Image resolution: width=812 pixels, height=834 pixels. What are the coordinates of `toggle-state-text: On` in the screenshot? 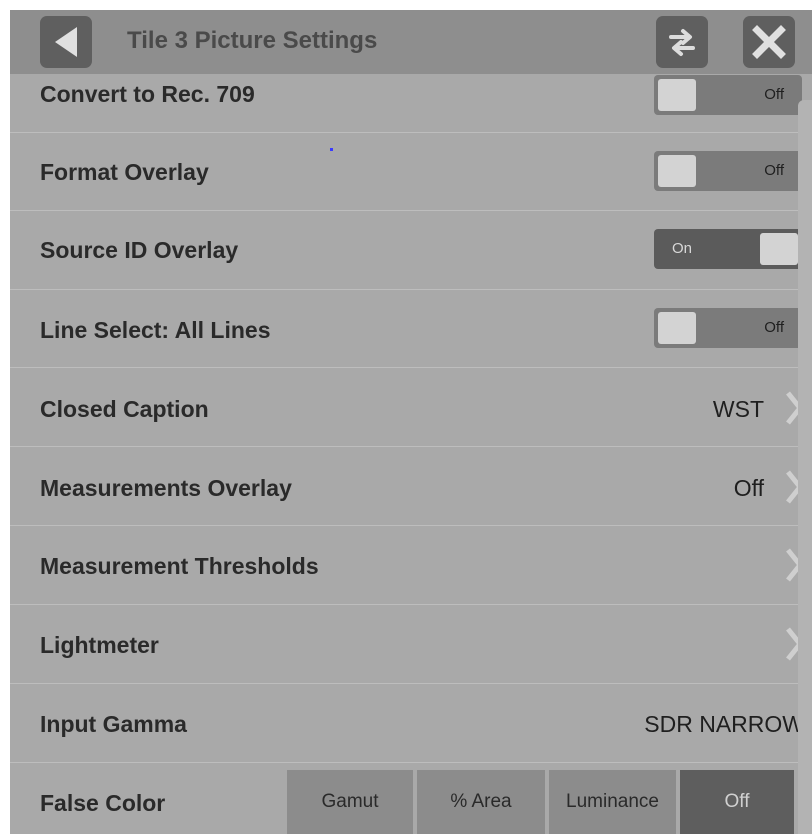 It's located at (682, 248).